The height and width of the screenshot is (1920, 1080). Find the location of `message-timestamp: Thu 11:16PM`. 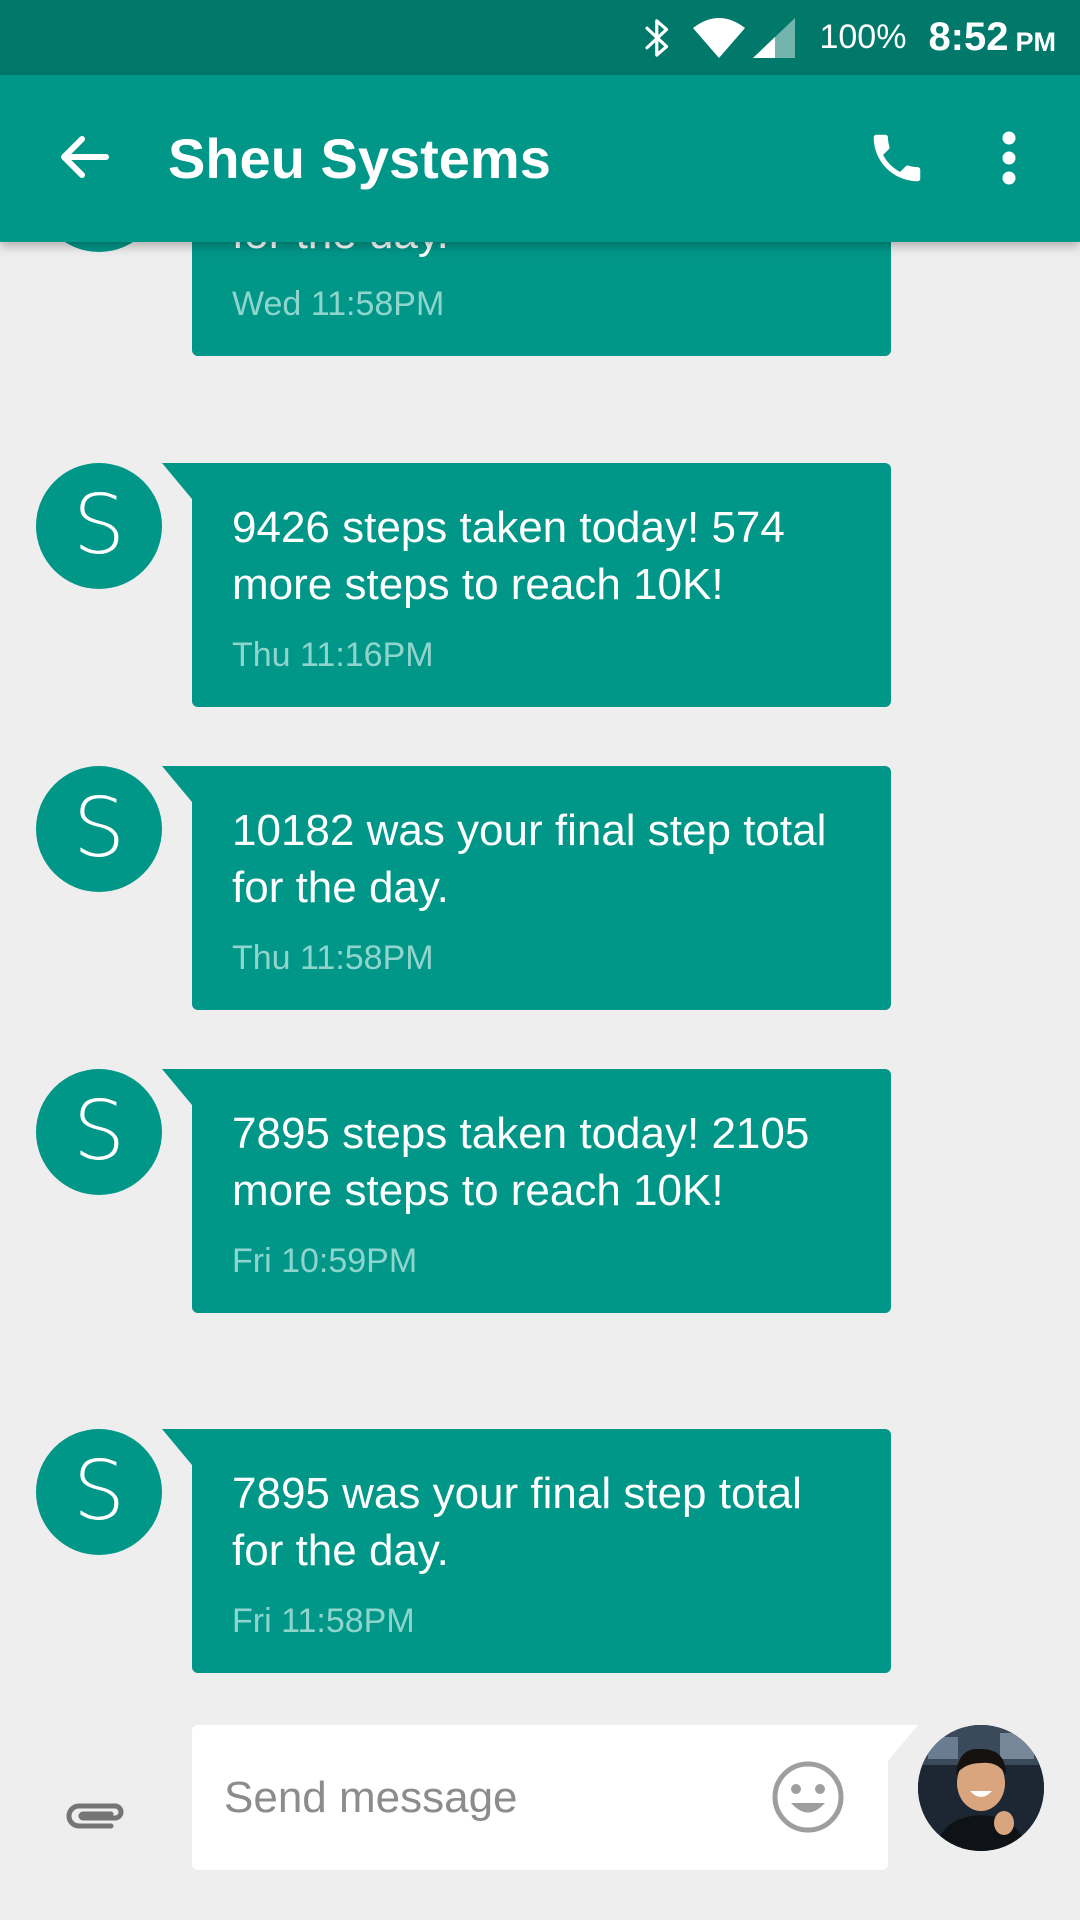

message-timestamp: Thu 11:16PM is located at coordinates (333, 655).